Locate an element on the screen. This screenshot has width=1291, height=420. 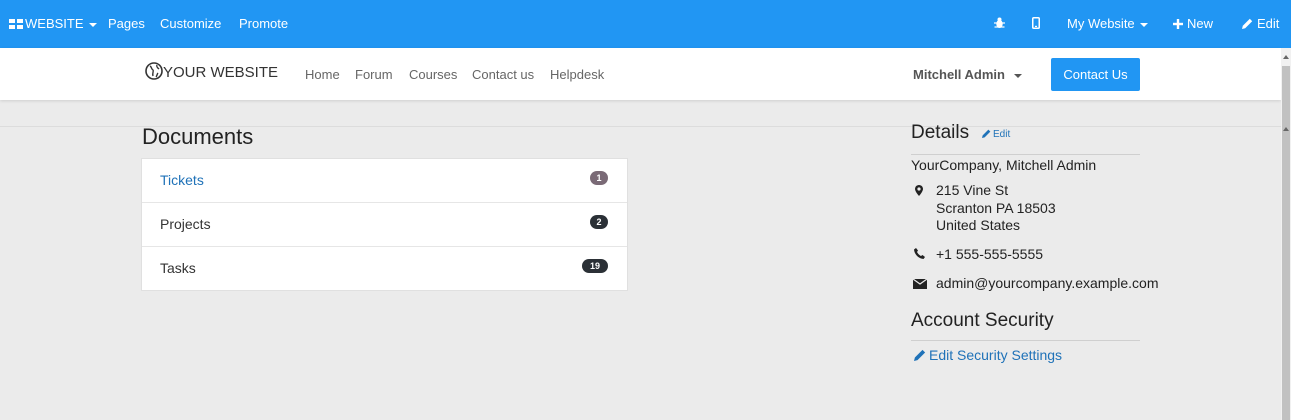
app-menu-label: WEBSITE is located at coordinates (54, 23).